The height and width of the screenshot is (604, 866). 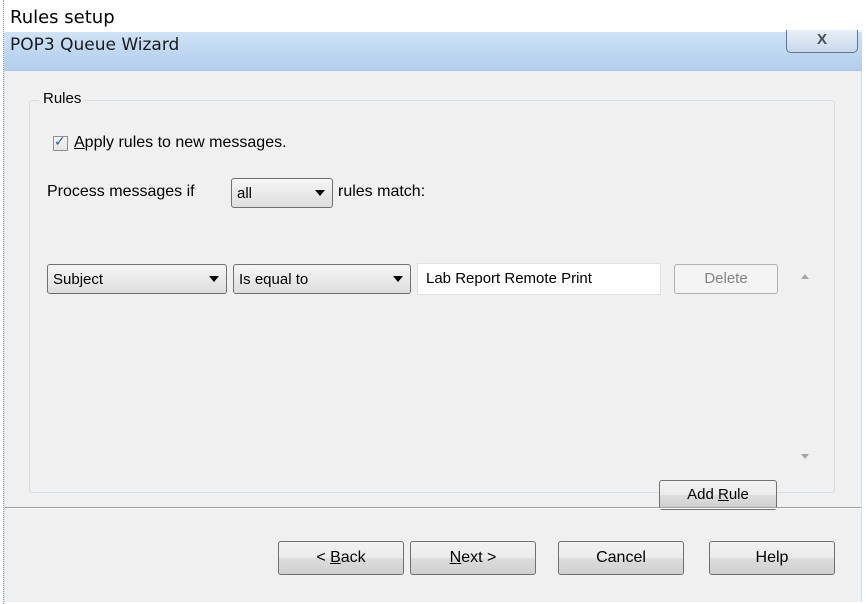 I want to click on back-button: < Back, so click(x=341, y=558).